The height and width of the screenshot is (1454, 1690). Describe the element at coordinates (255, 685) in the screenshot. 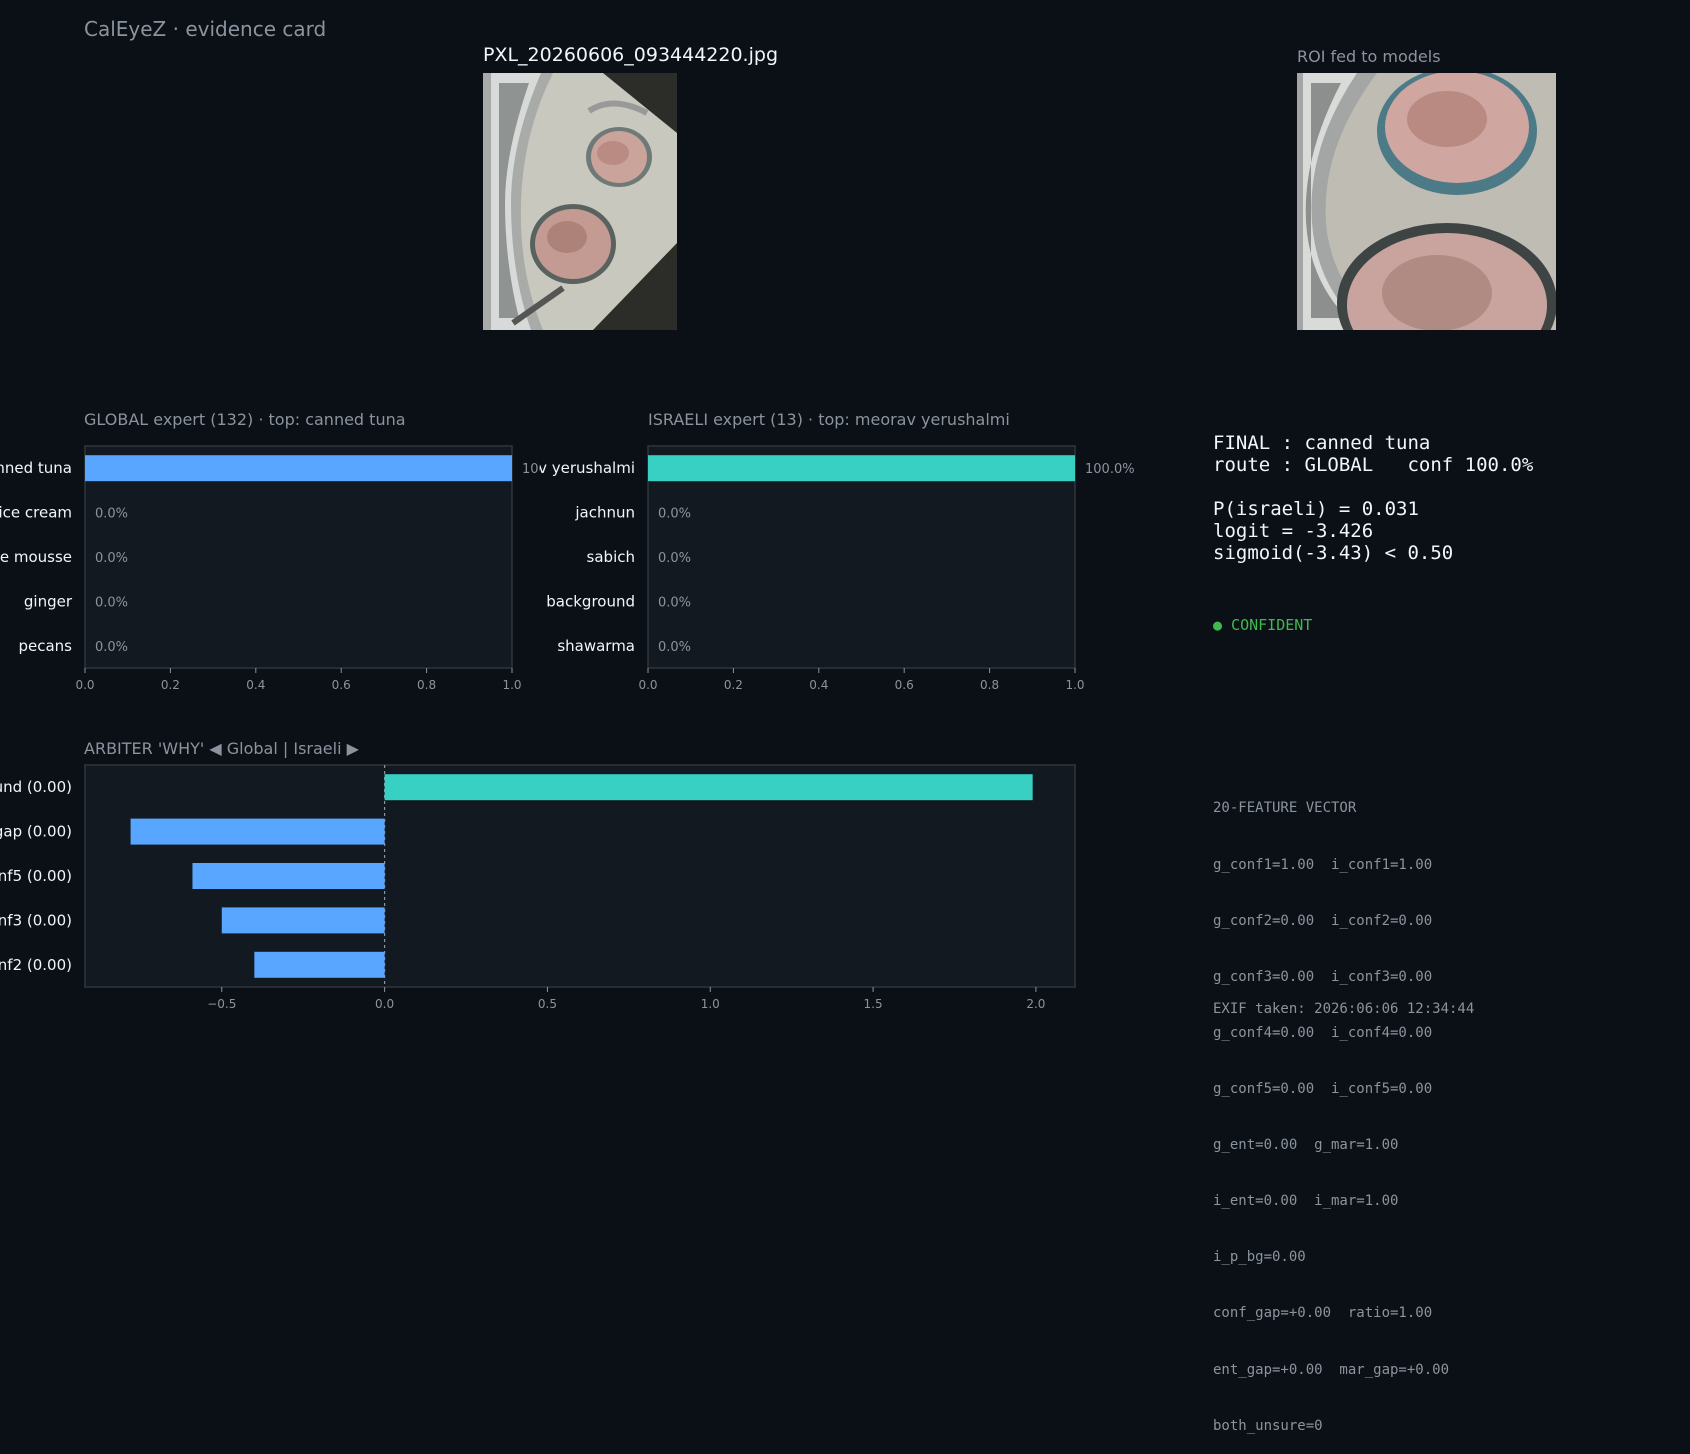

I see `global-xtick-label: 0.4` at that location.